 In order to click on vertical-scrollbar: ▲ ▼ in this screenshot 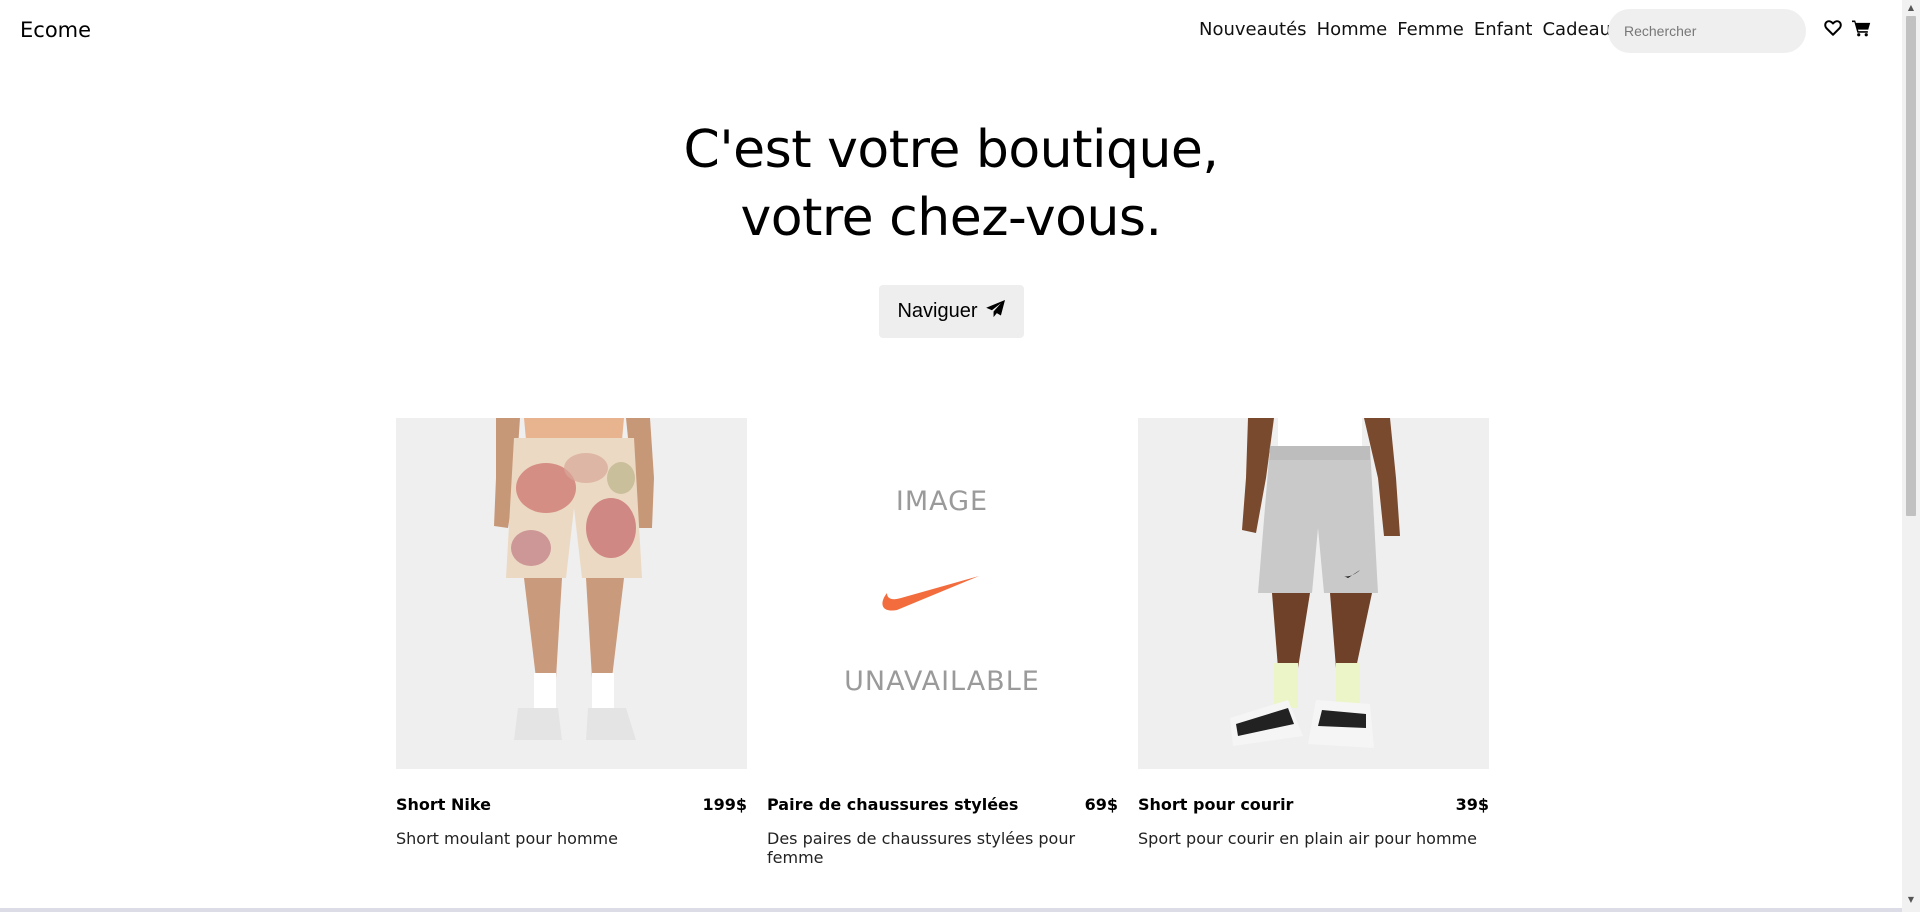, I will do `click(1911, 456)`.